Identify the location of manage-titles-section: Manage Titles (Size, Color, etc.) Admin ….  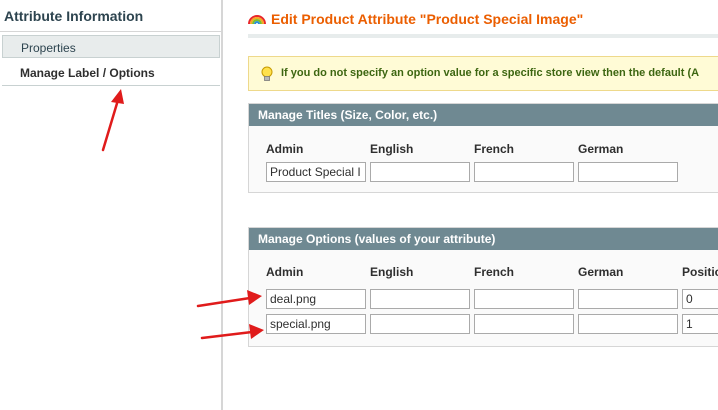
(483, 148).